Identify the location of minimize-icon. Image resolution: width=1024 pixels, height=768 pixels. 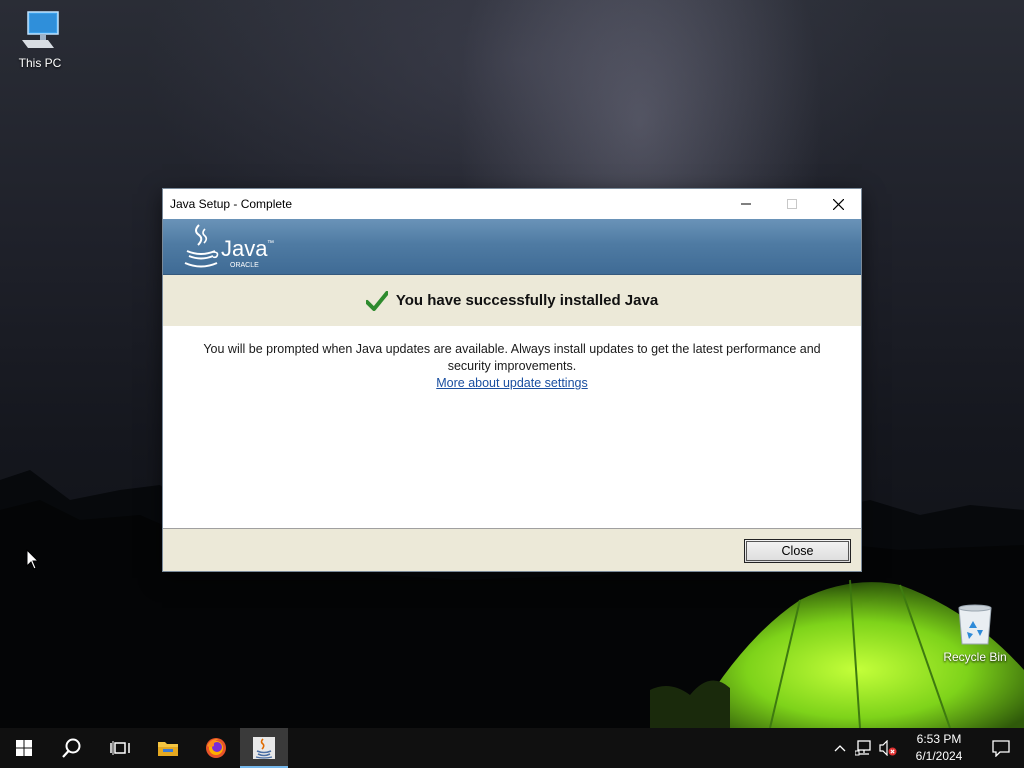
(746, 204).